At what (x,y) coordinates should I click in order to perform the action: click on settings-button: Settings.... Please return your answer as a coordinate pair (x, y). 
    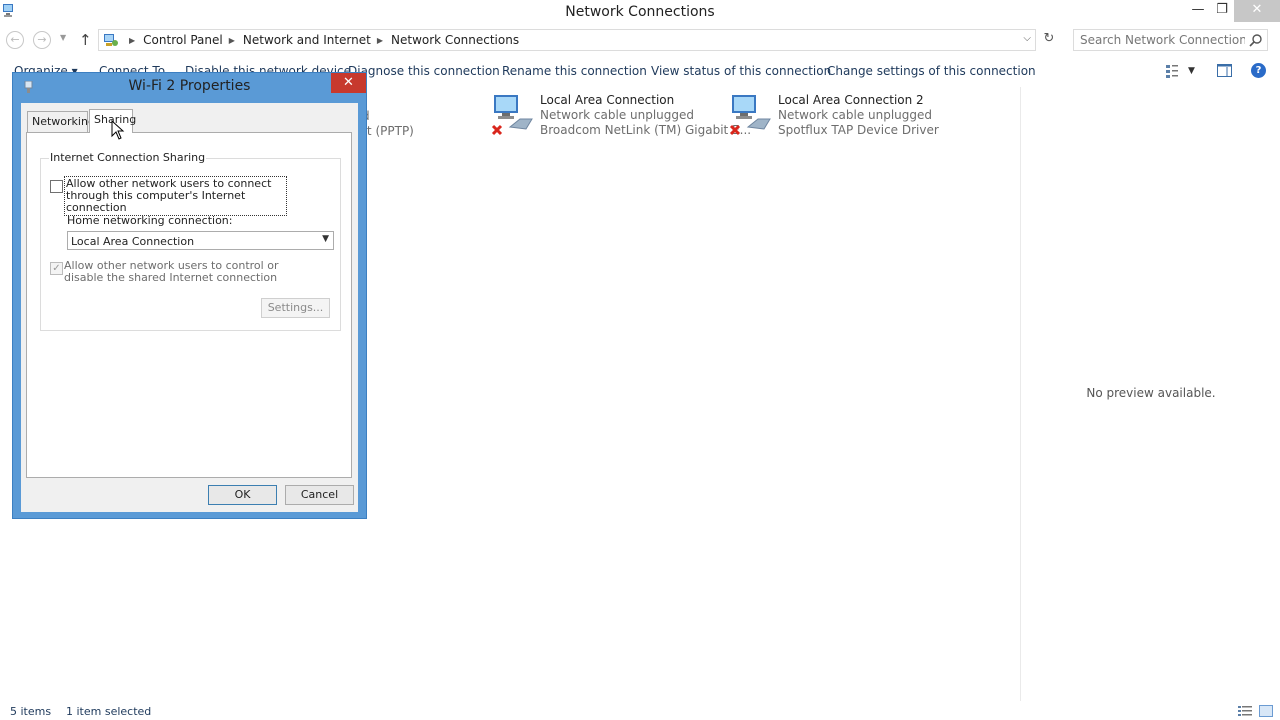
    Looking at the image, I should click on (295, 308).